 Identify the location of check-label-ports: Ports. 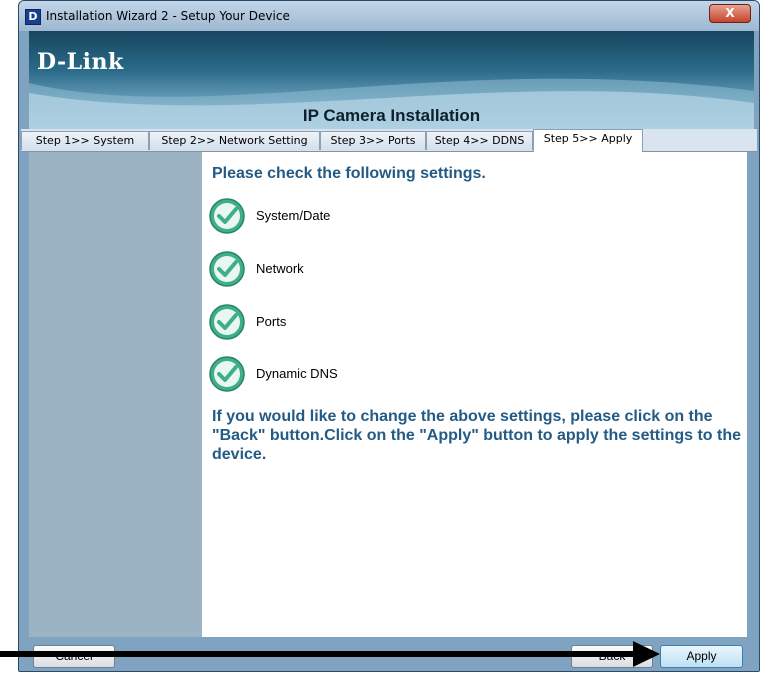
(271, 321).